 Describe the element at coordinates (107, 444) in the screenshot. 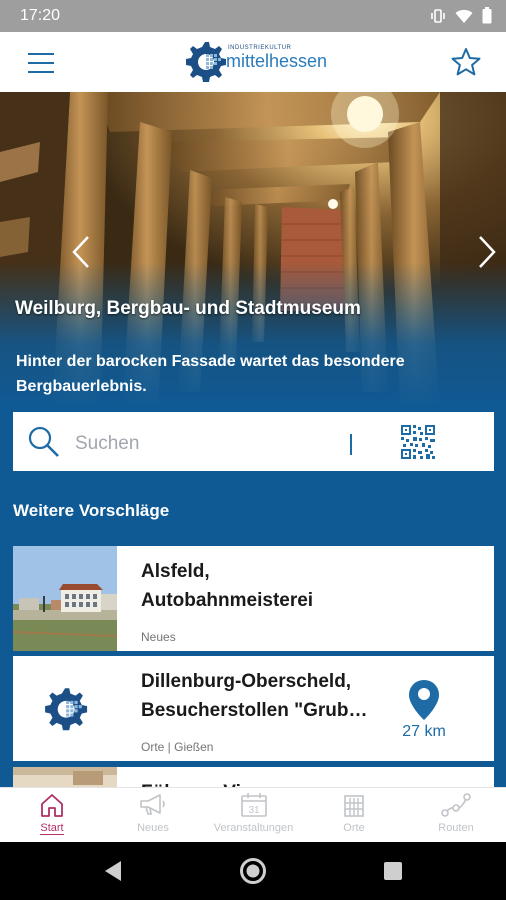

I see `search-input: Suchen` at that location.